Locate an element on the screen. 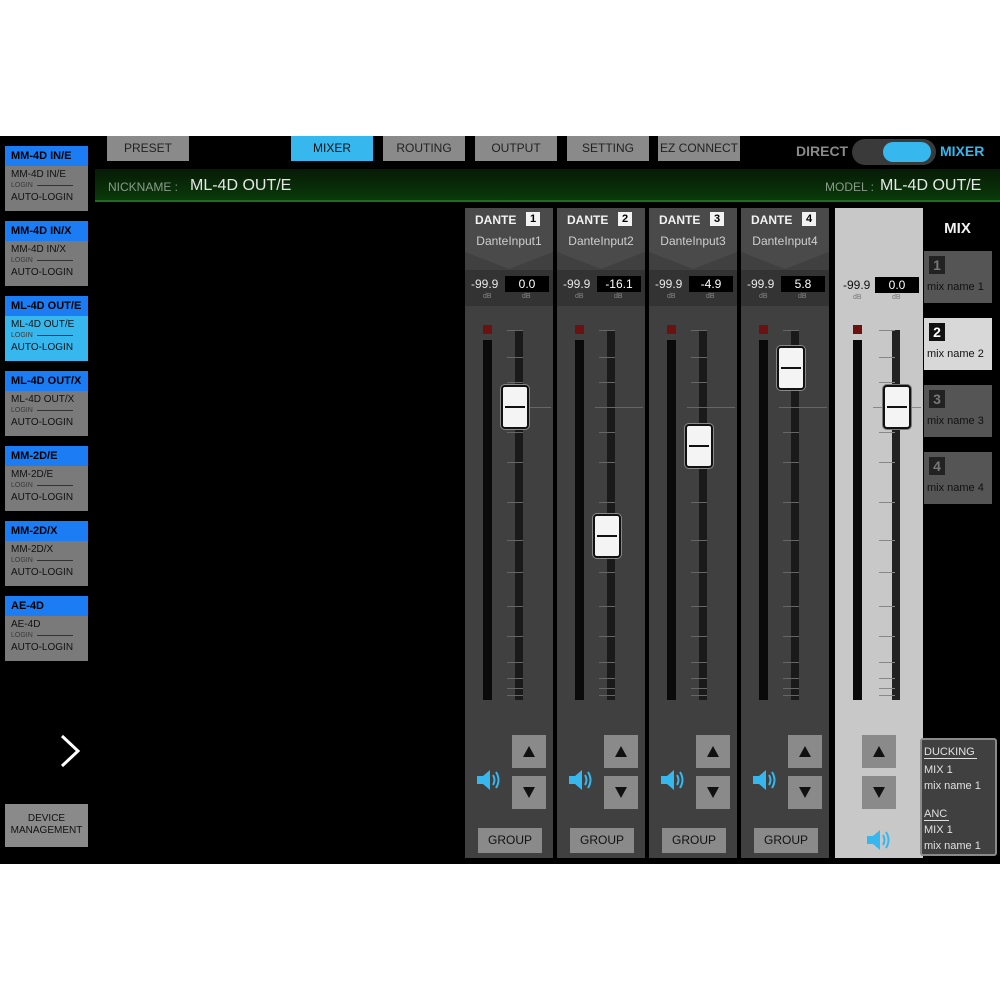  mix-bus-button: 4 mix name 4 is located at coordinates (958, 478).